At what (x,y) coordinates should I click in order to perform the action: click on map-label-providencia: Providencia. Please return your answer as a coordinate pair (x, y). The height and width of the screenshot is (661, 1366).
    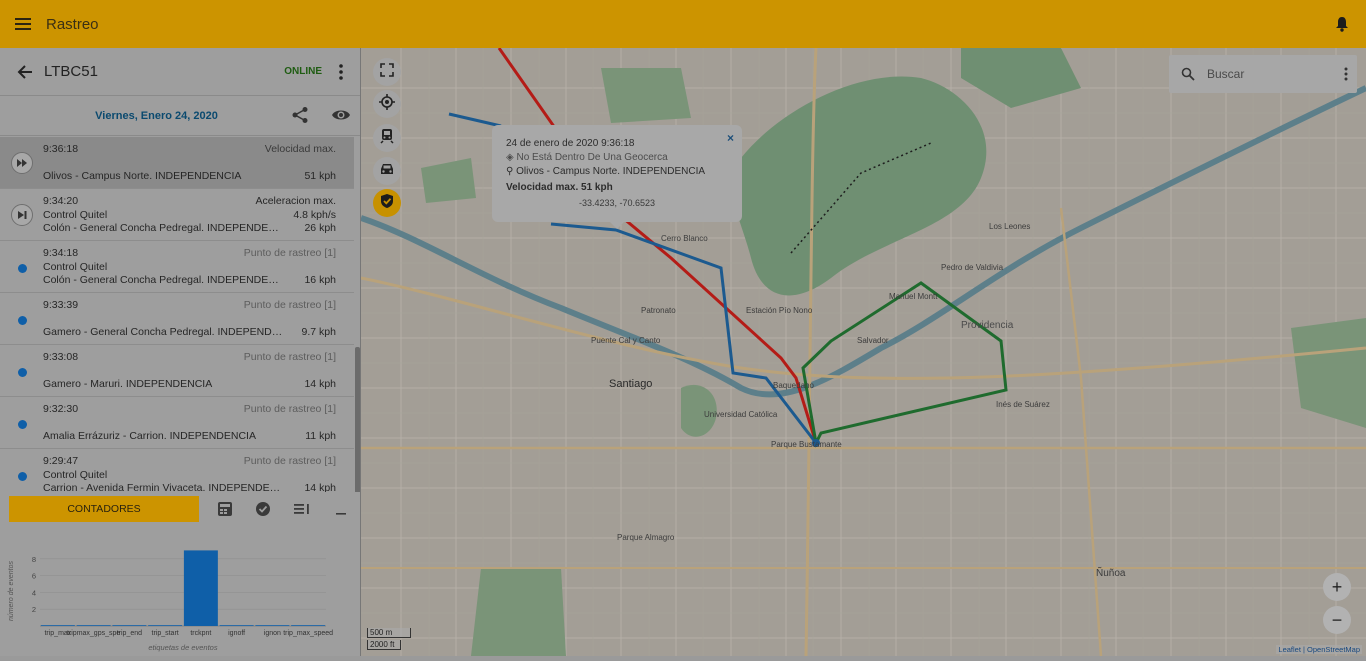
    Looking at the image, I should click on (987, 325).